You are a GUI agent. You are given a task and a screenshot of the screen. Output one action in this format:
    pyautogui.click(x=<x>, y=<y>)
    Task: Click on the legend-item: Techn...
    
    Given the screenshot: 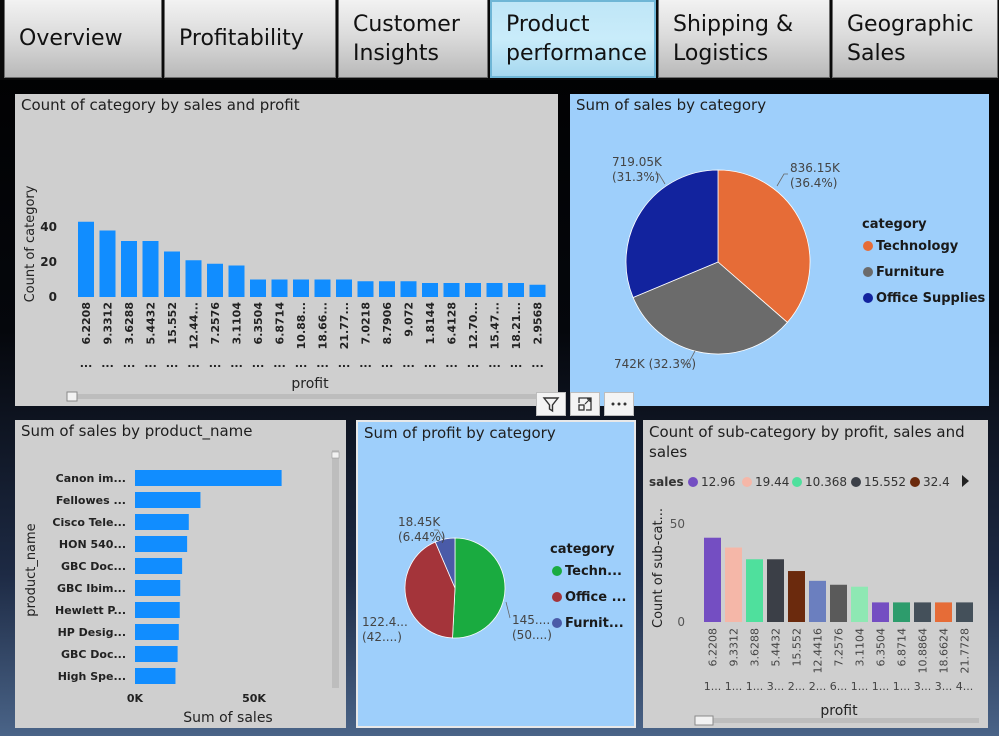 What is the action you would take?
    pyautogui.click(x=593, y=571)
    